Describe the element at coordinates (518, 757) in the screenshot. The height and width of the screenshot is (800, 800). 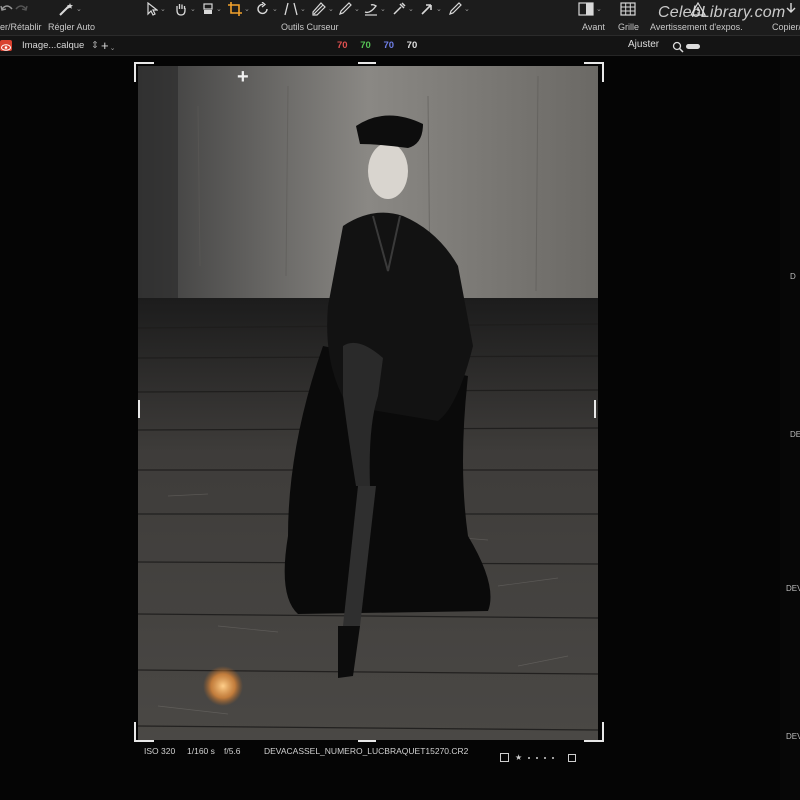
I see `star-icon: ★` at that location.